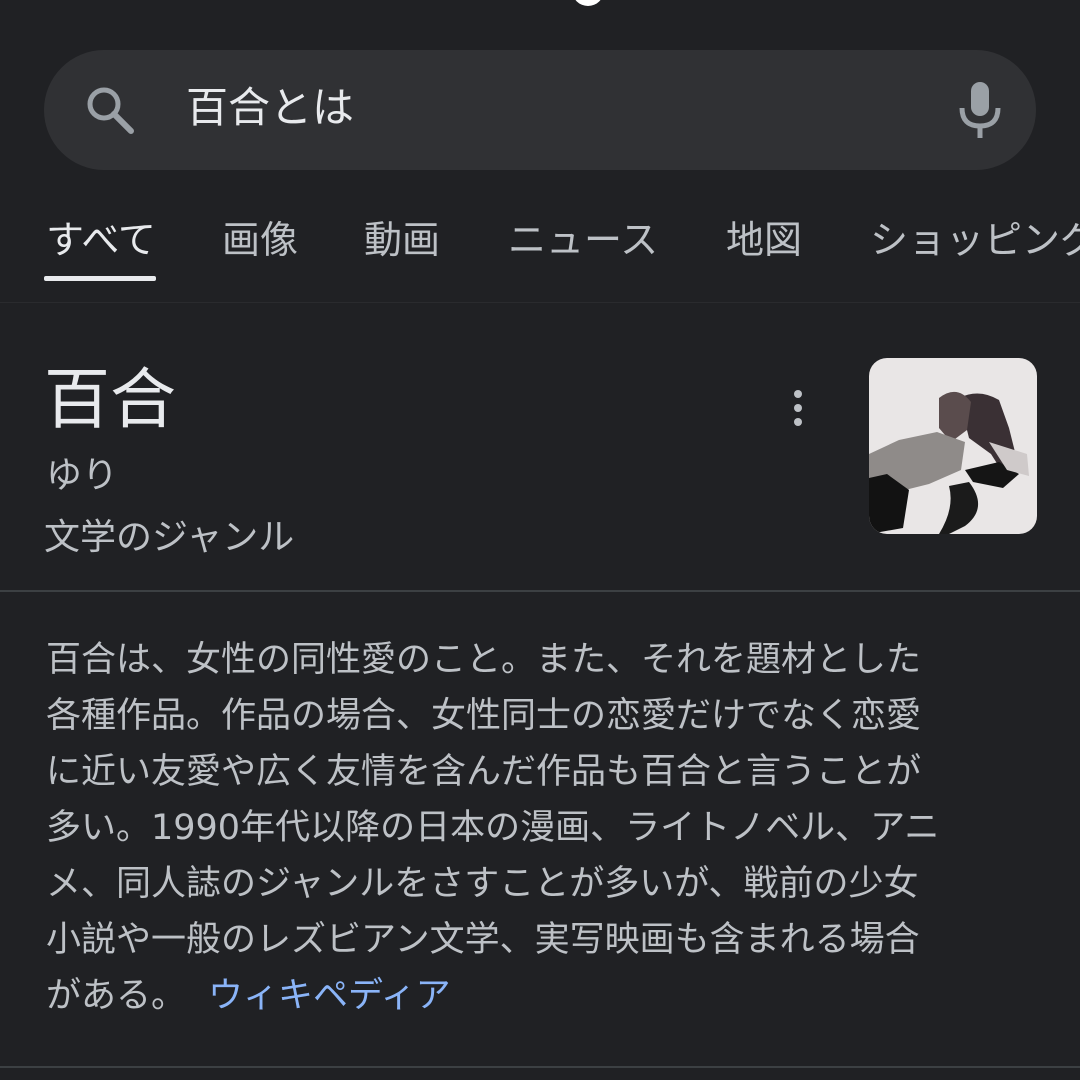 Image resolution: width=1080 pixels, height=1080 pixels. What do you see at coordinates (260, 240) in the screenshot?
I see `tab-images: 画像` at bounding box center [260, 240].